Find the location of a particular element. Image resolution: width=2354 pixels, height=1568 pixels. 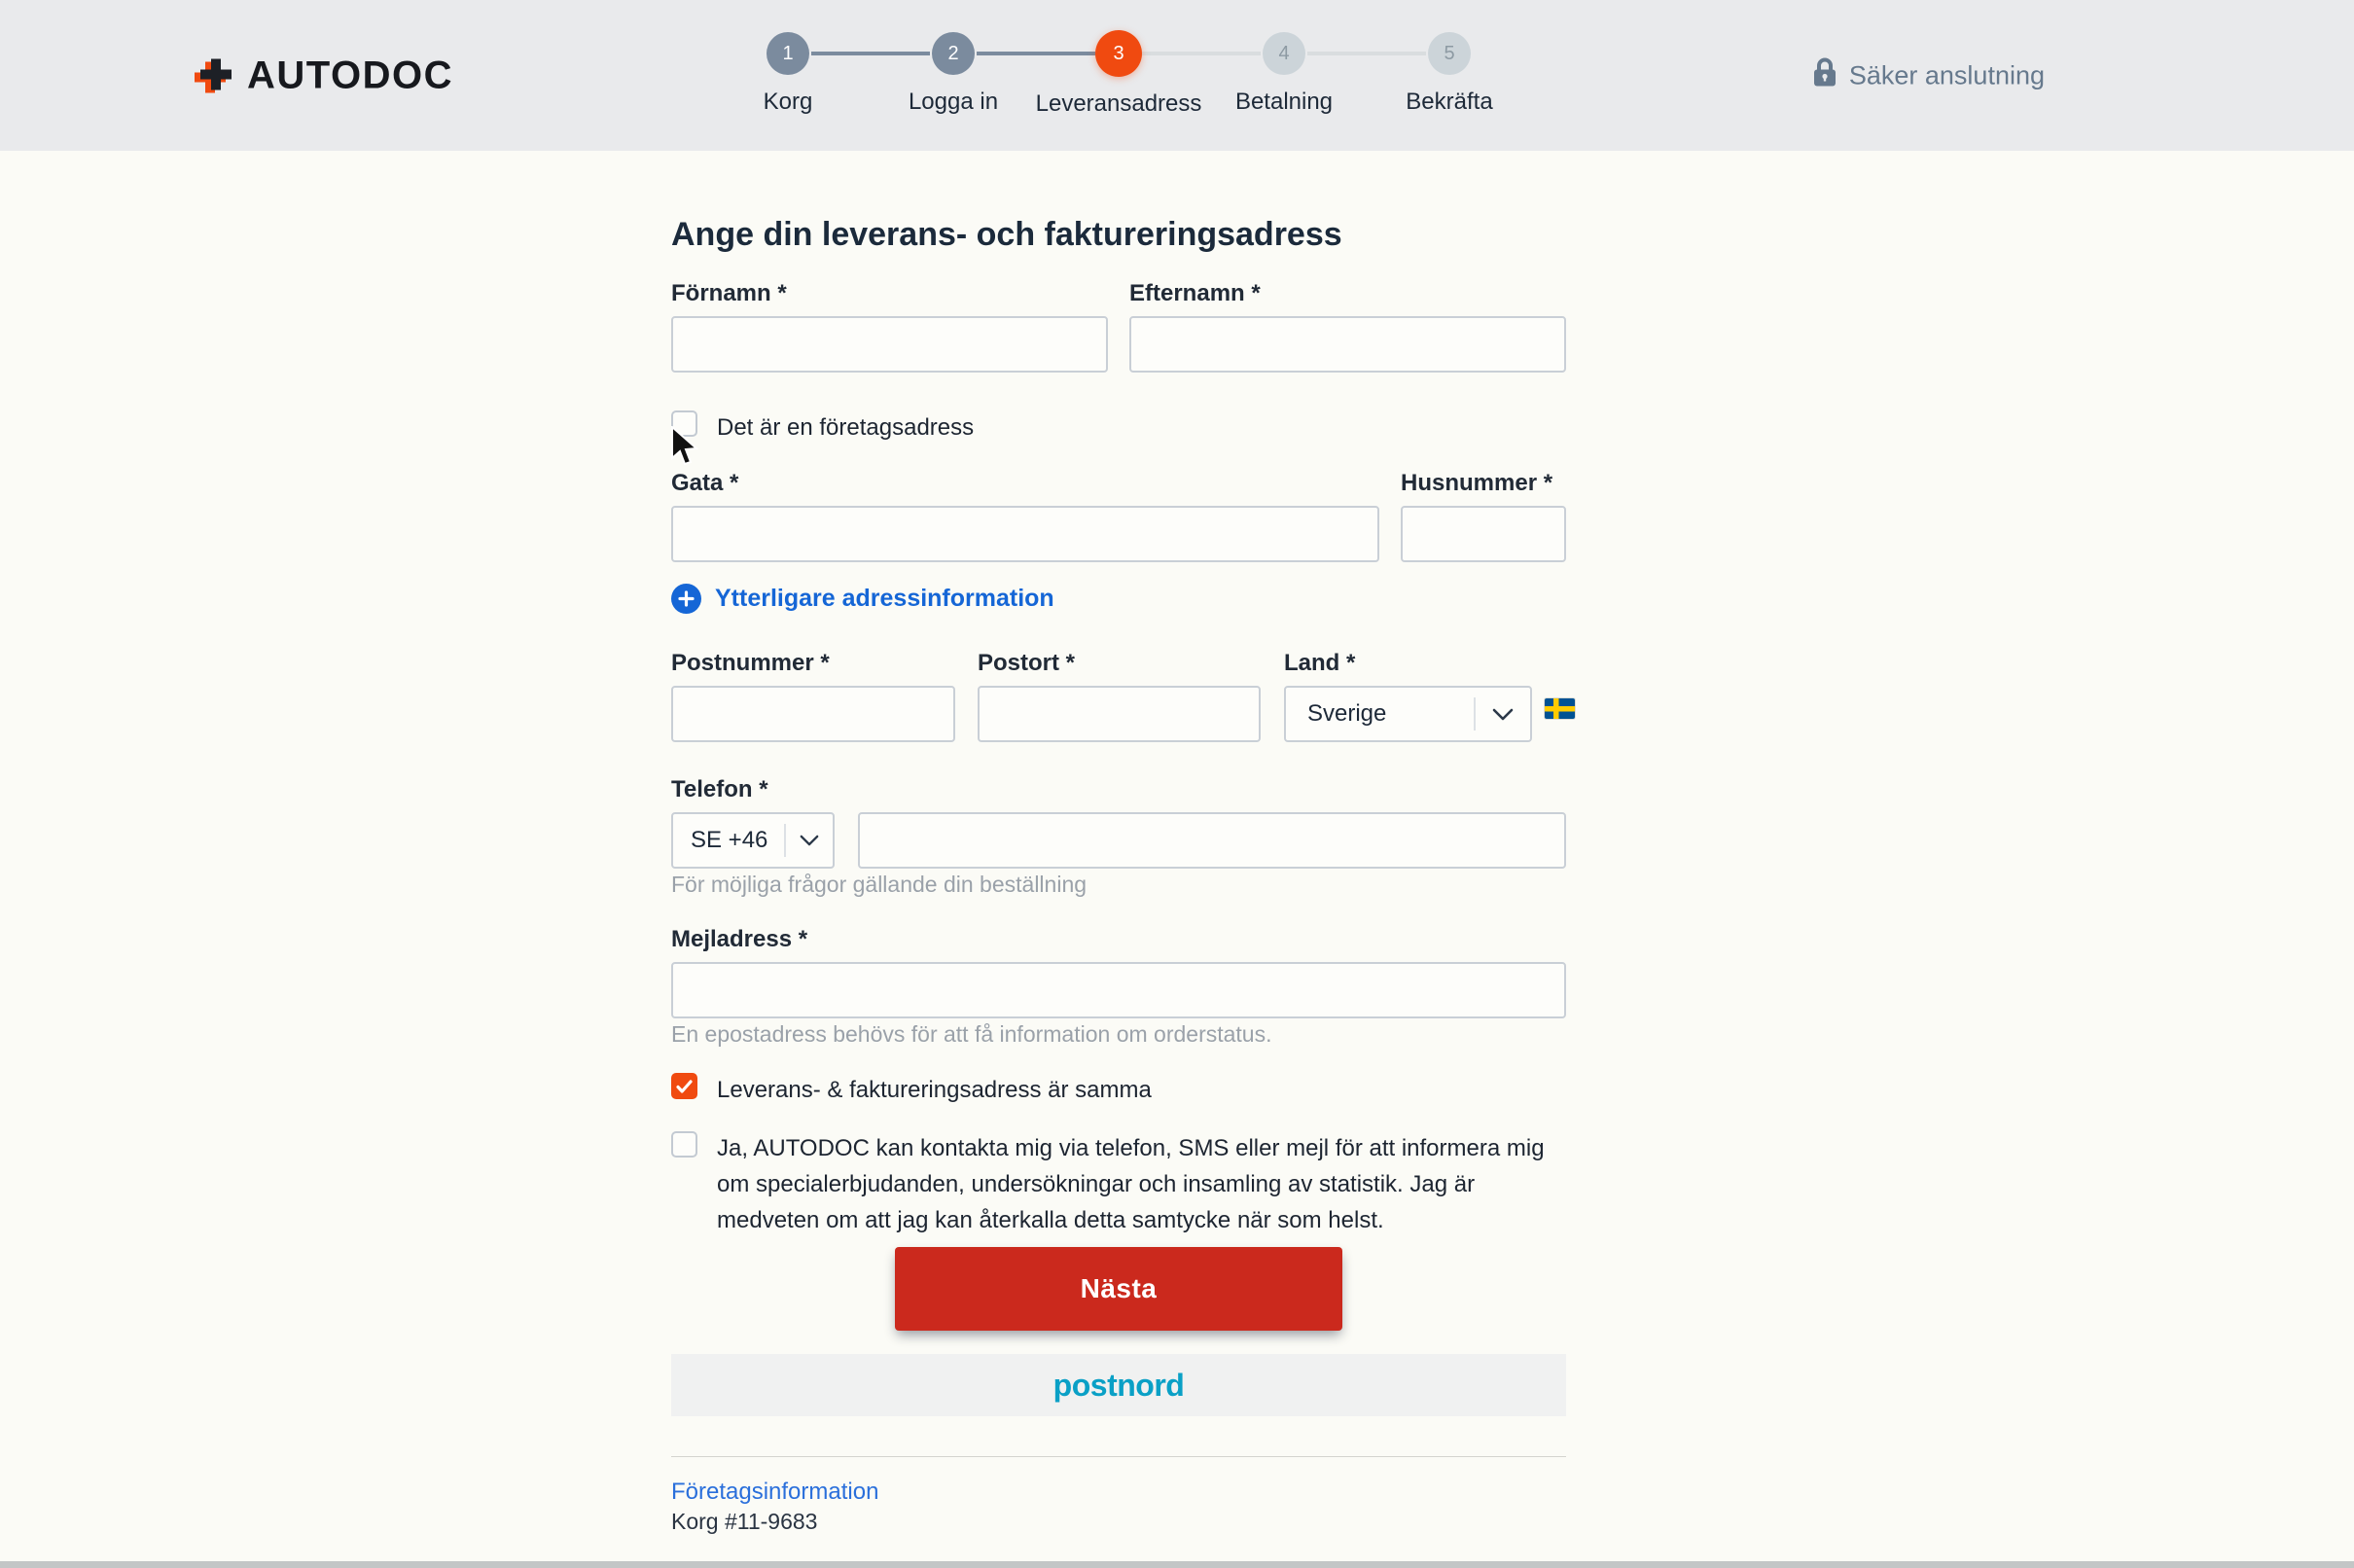

autodoc-plus-icon is located at coordinates (212, 75).